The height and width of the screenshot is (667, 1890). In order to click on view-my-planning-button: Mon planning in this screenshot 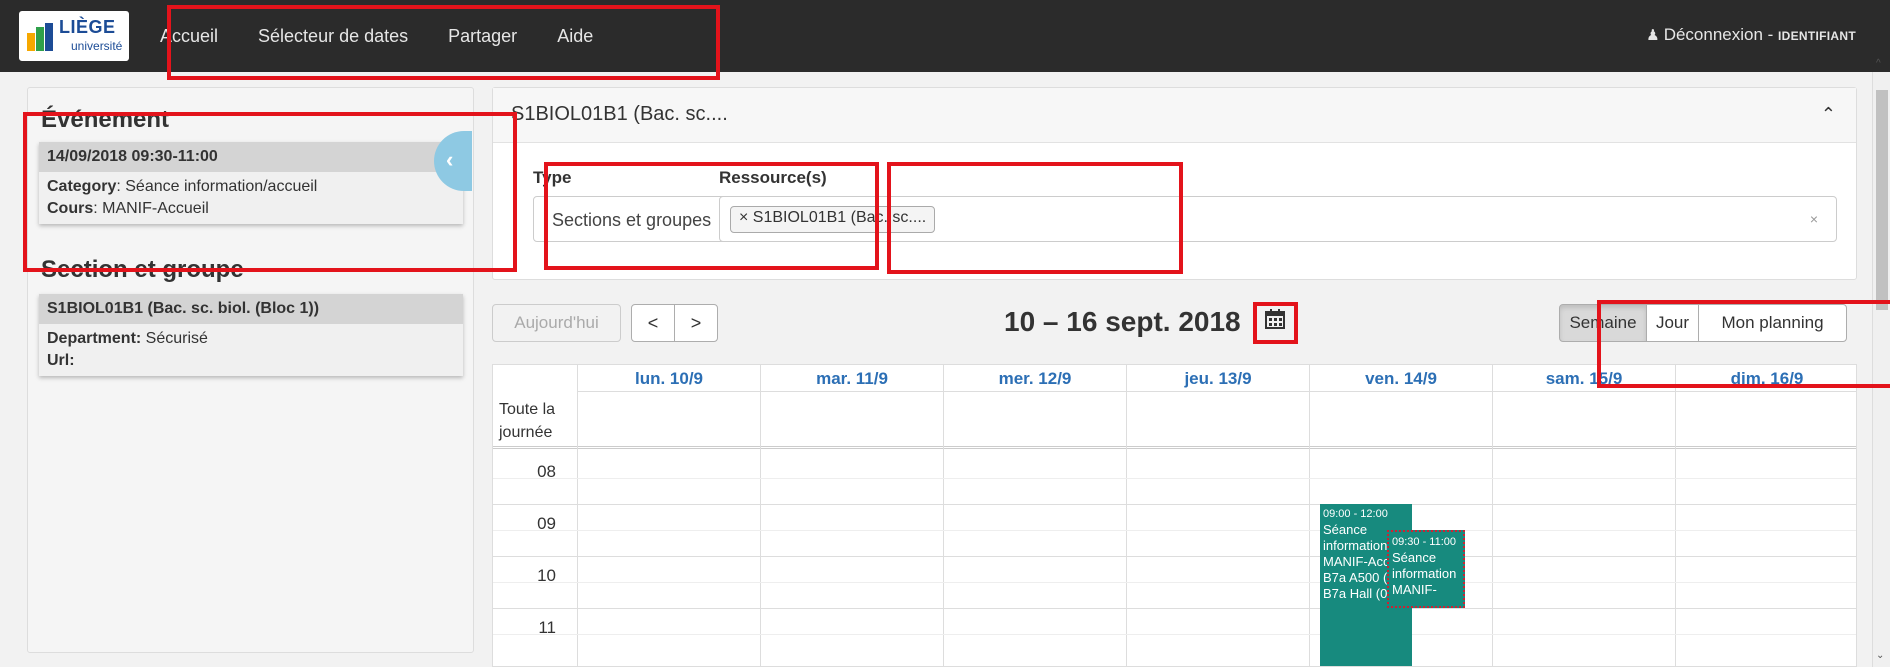, I will do `click(1772, 323)`.